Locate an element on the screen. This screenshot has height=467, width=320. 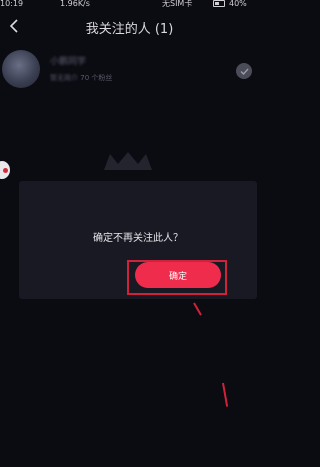
user-name: 小鹏同学 is located at coordinates (68, 62).